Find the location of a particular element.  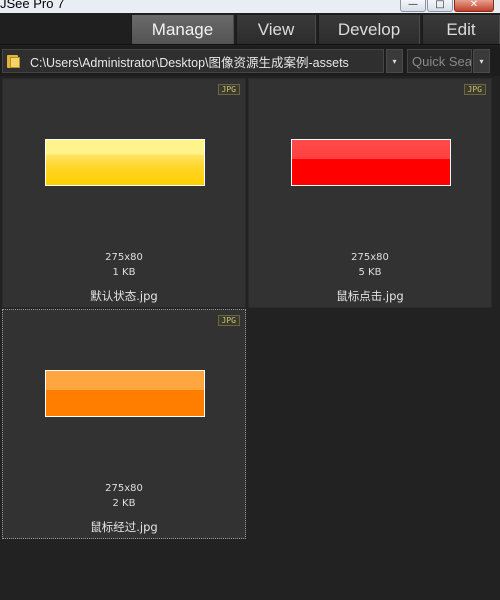

path-dropdown-button: ▾ is located at coordinates (394, 61).